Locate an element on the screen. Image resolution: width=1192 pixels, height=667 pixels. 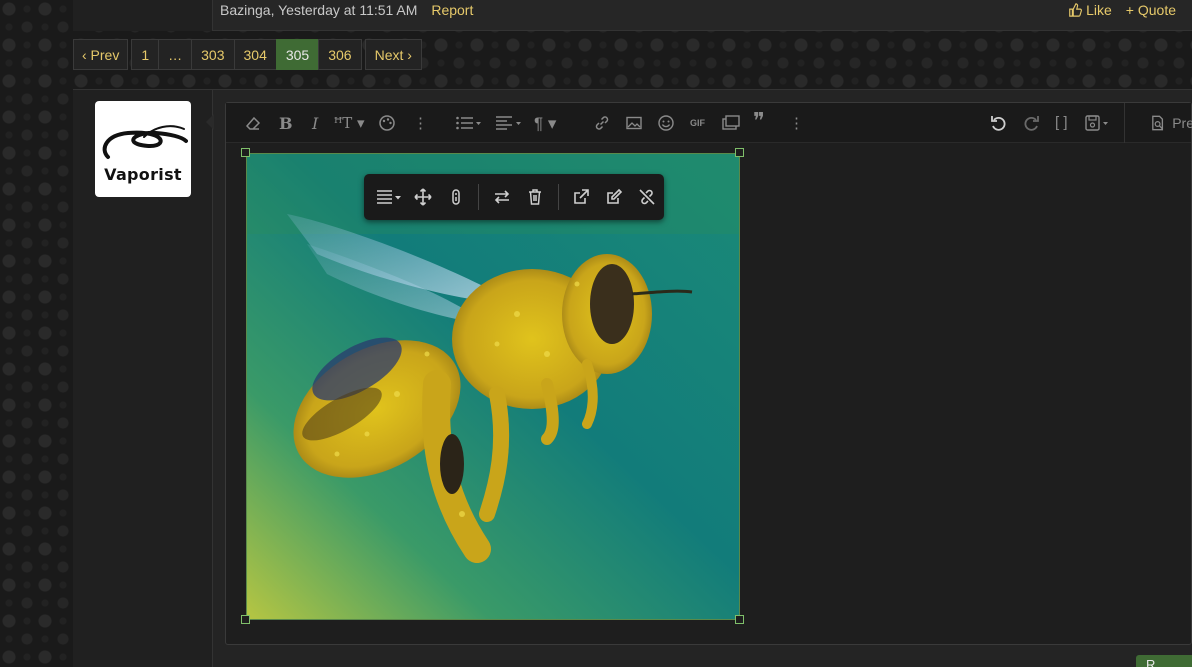
toolbar-divider is located at coordinates (479, 197).